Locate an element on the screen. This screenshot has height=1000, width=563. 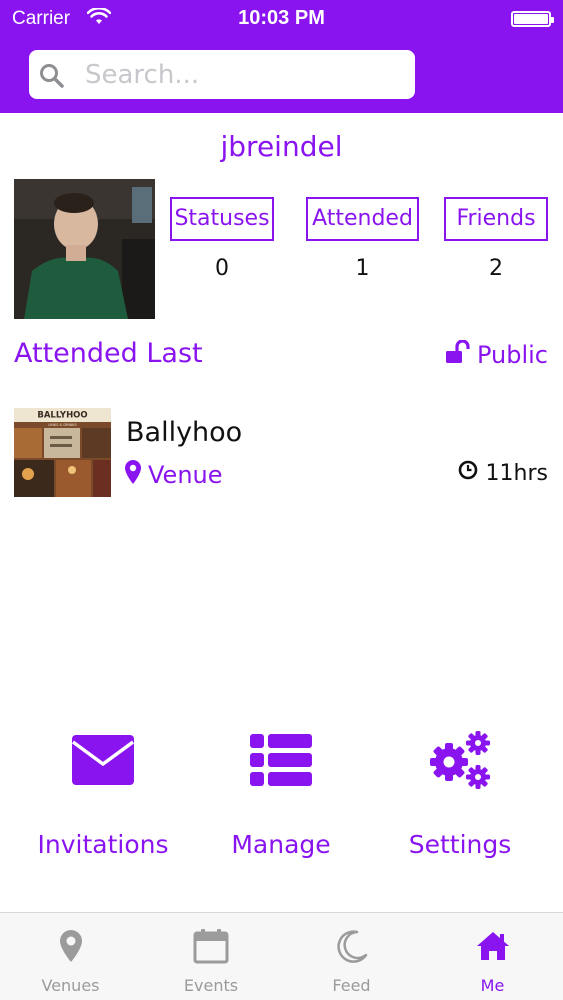
search-bar is located at coordinates (222, 74).